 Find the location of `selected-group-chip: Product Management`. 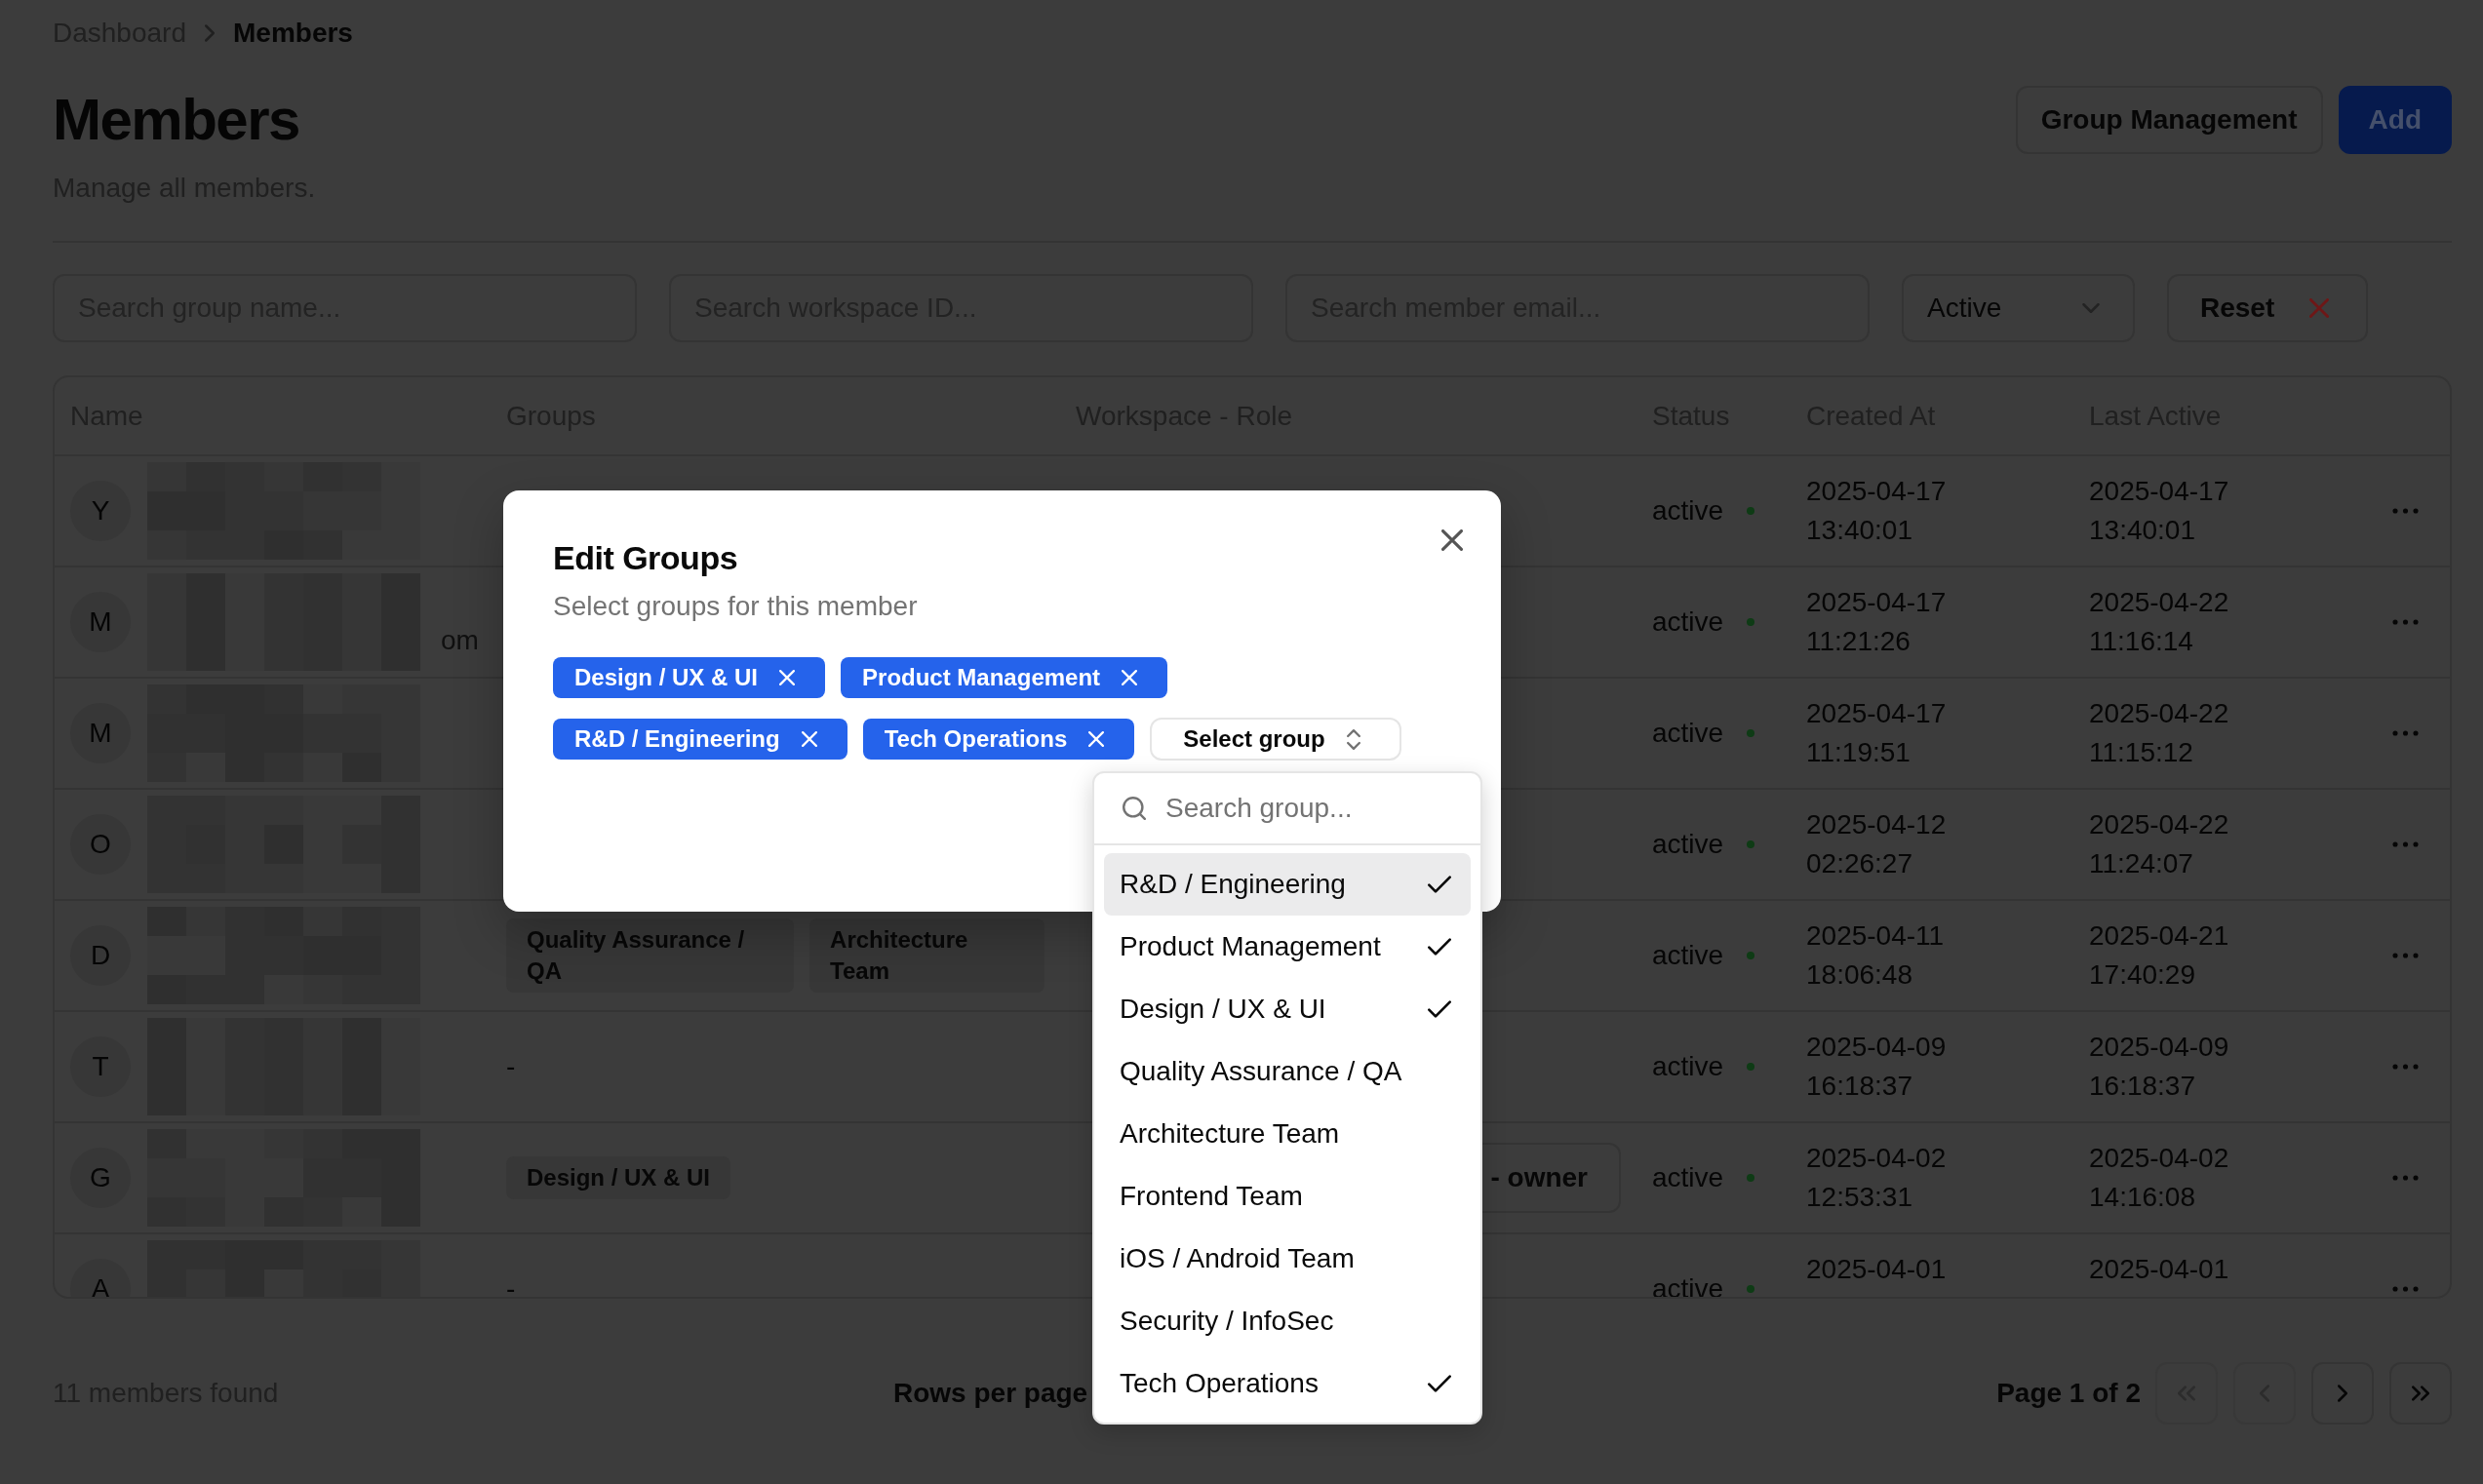

selected-group-chip: Product Management is located at coordinates (1004, 677).